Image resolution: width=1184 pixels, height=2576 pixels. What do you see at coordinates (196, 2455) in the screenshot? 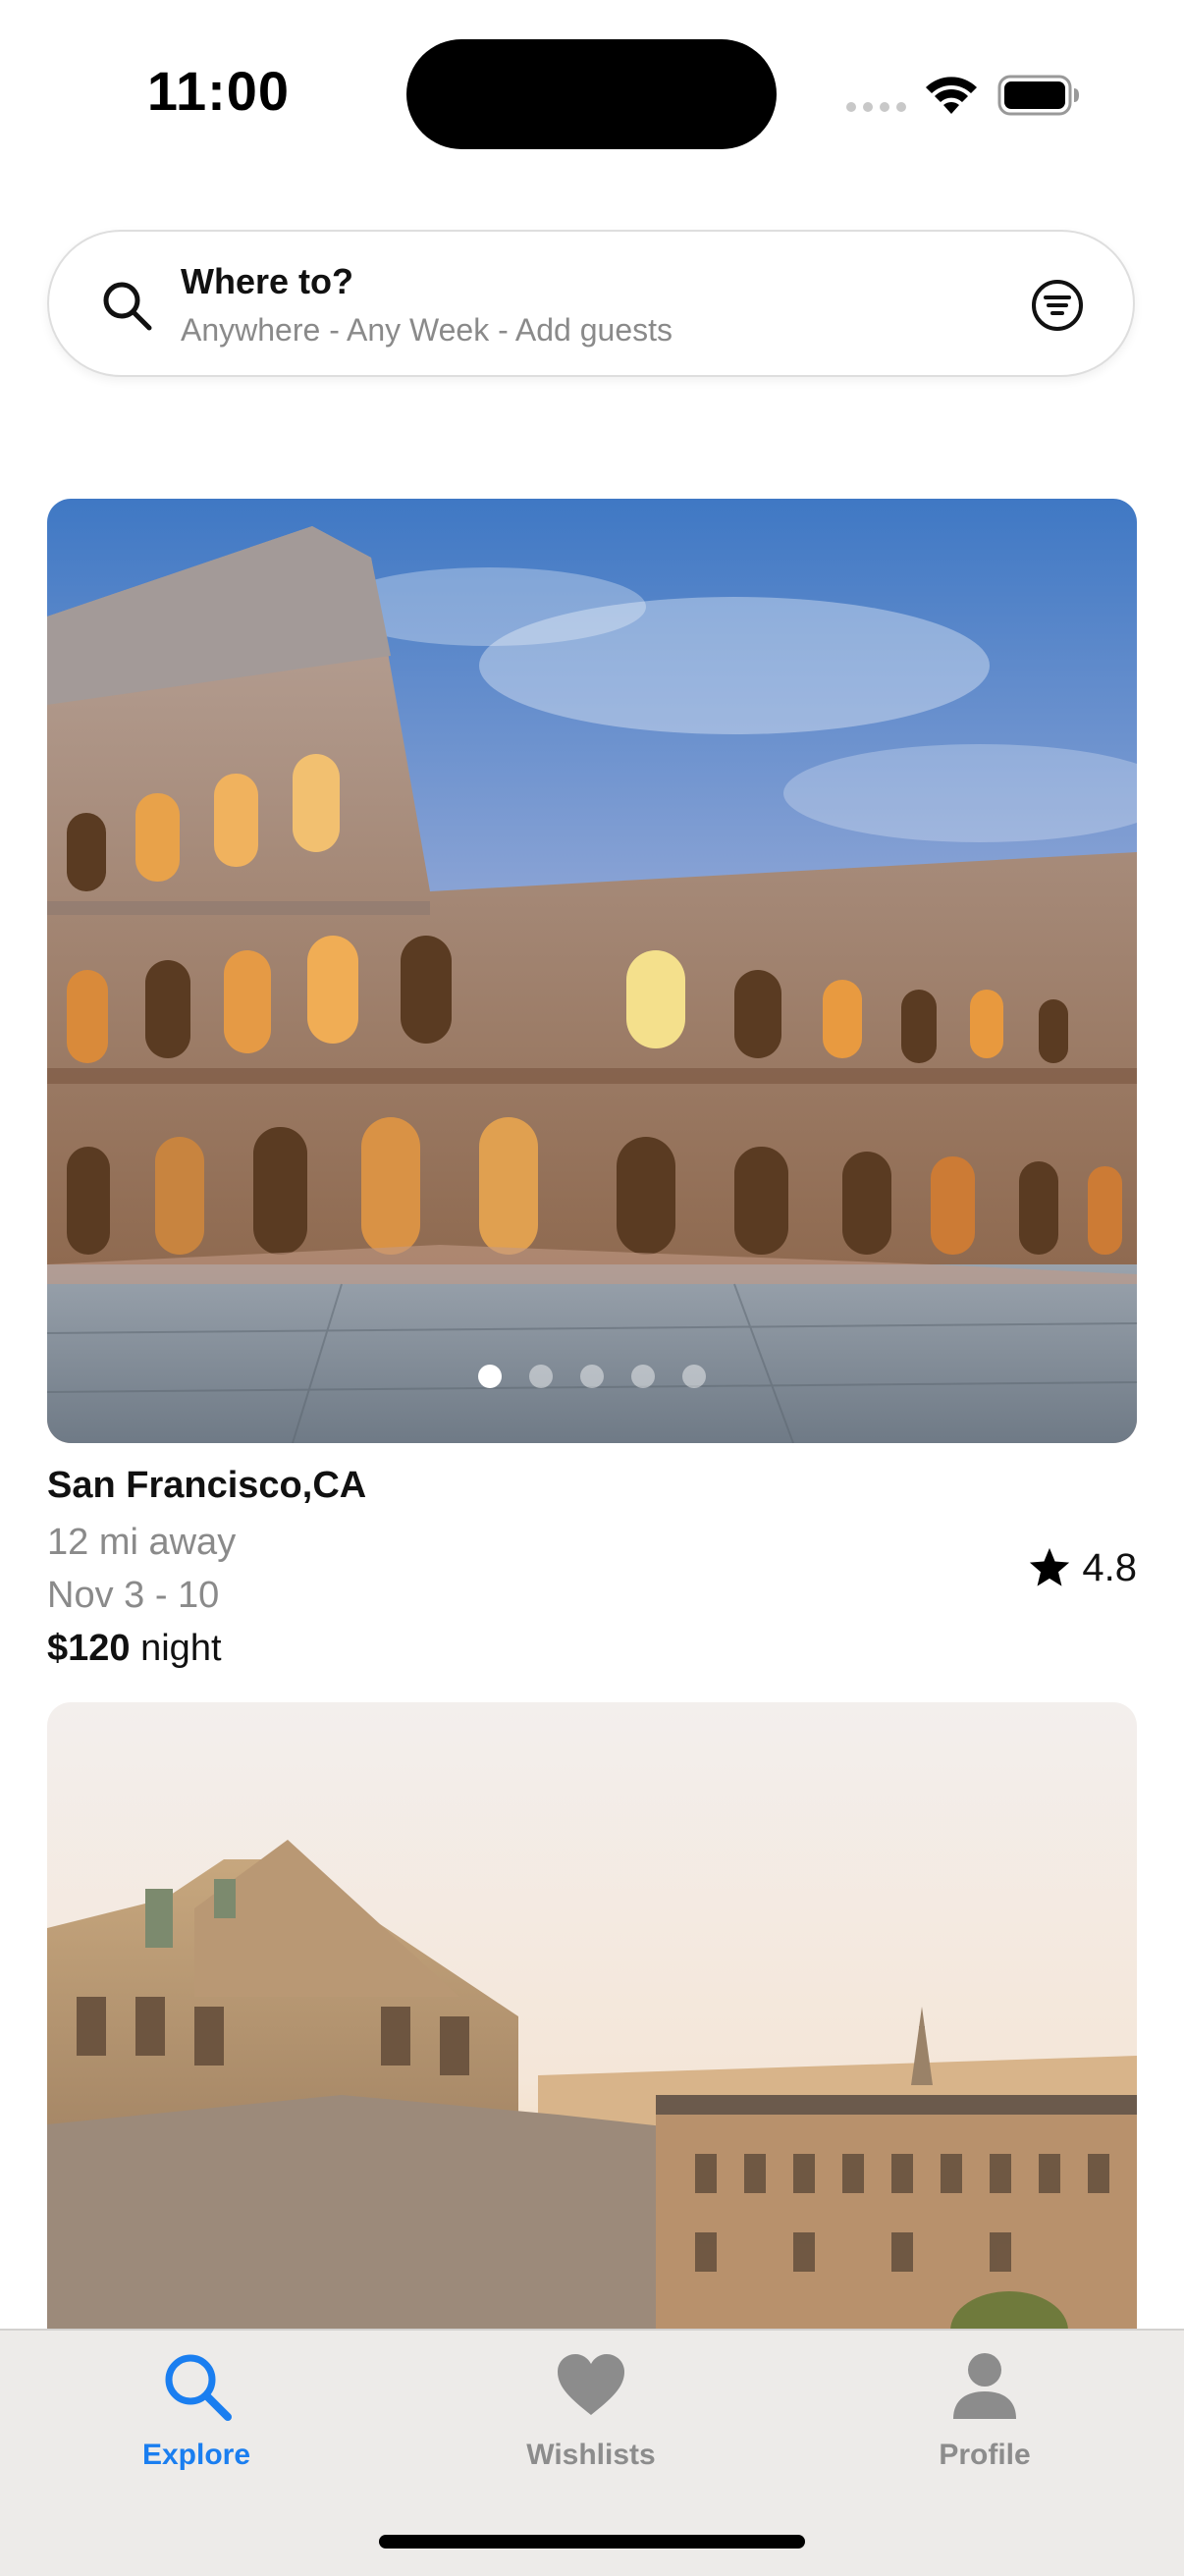
I see `tab-label: Explore` at bounding box center [196, 2455].